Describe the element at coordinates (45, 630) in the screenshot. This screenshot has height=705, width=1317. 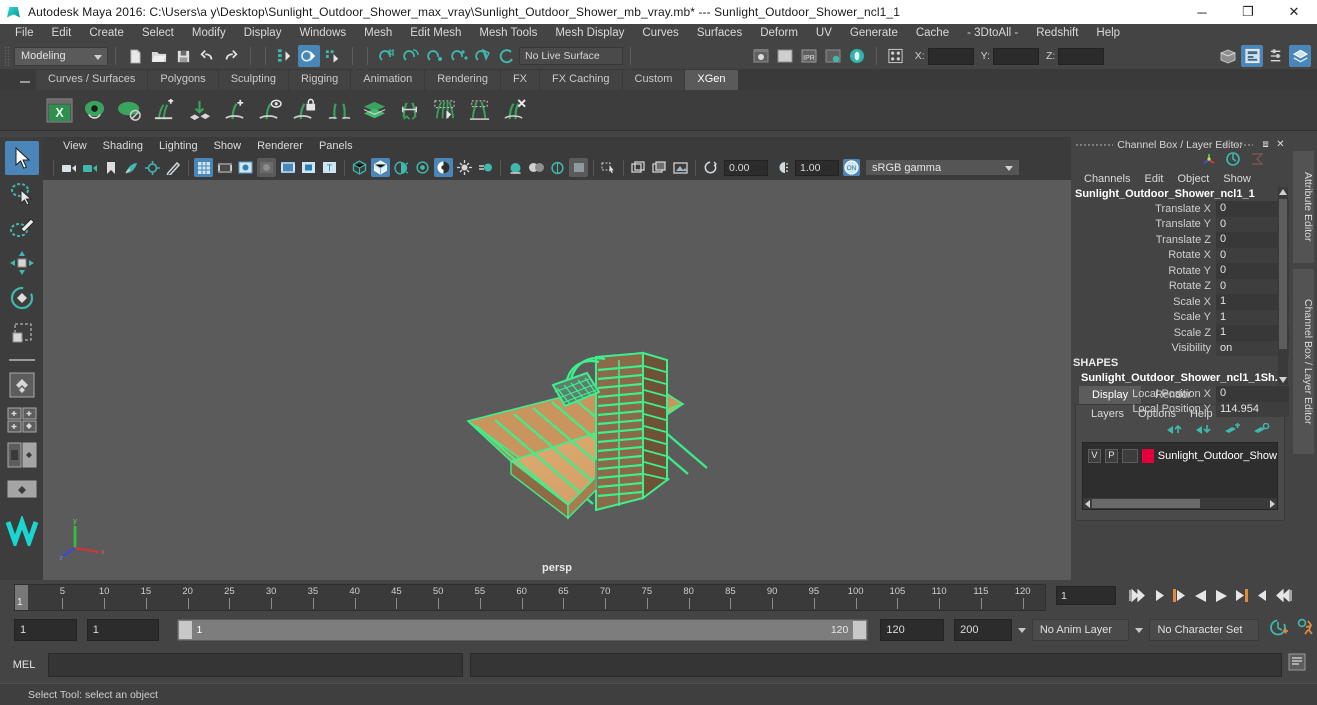
I see `anim-start-field: 1` at that location.